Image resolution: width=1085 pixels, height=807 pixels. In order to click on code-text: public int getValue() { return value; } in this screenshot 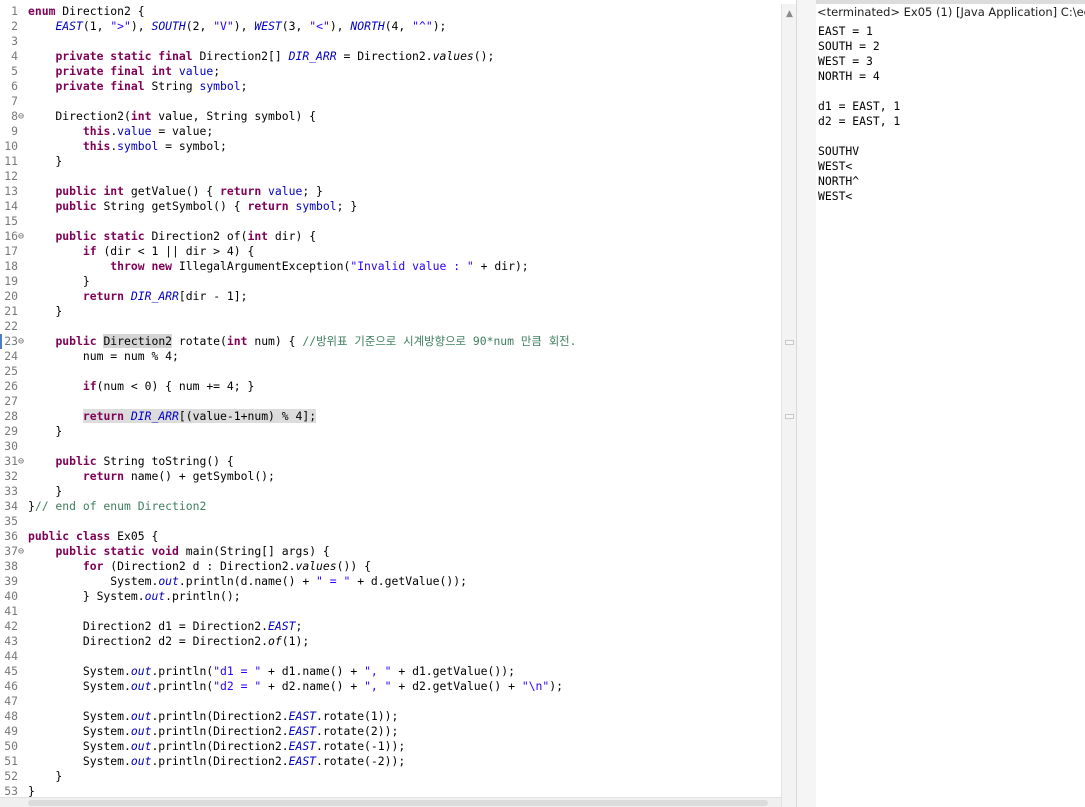, I will do `click(175, 191)`.